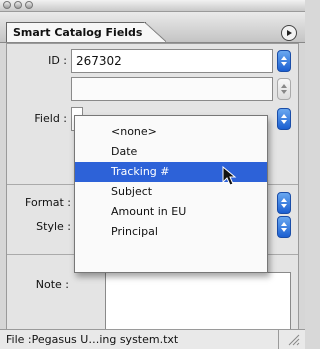 This screenshot has width=320, height=349. Describe the element at coordinates (53, 226) in the screenshot. I see `style-label: Style :` at that location.